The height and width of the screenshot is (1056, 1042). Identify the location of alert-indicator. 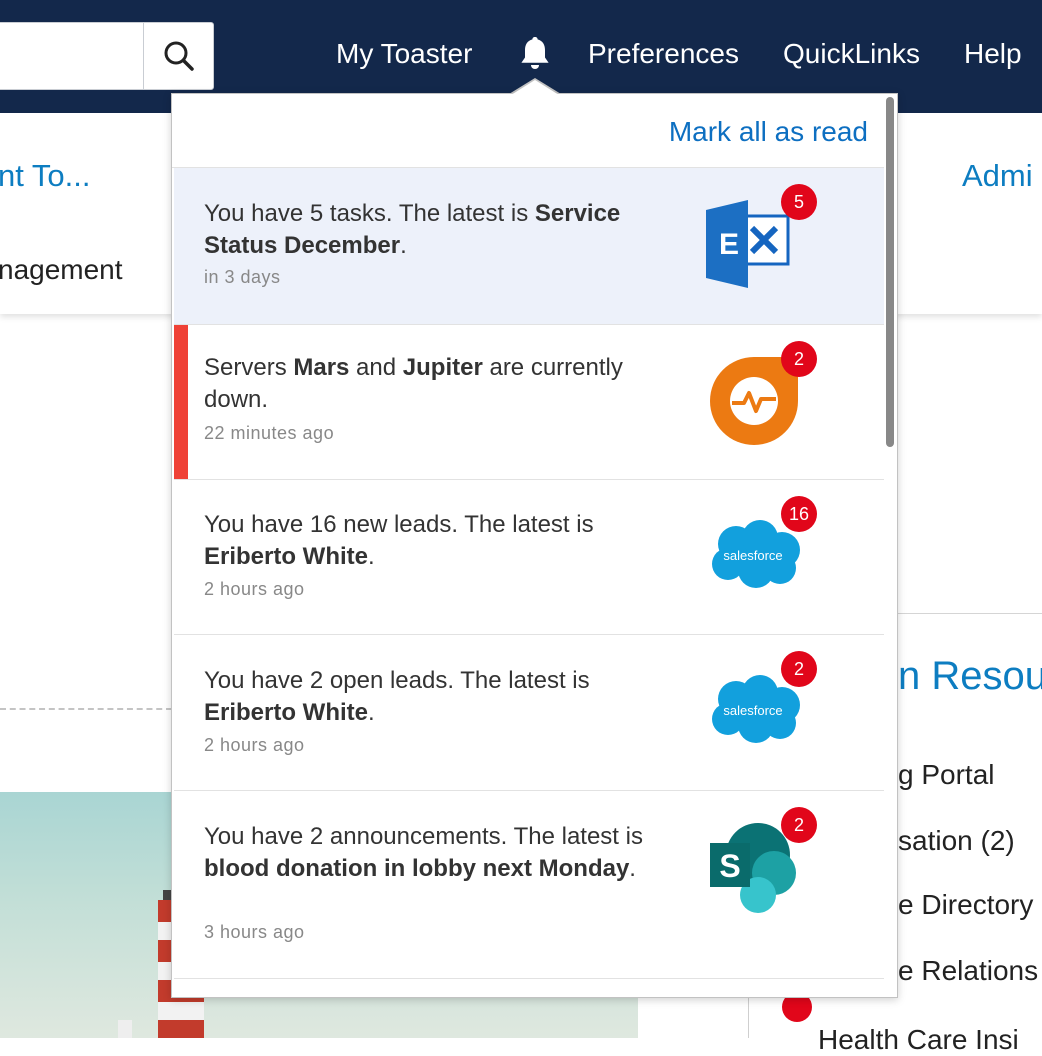
(181, 402).